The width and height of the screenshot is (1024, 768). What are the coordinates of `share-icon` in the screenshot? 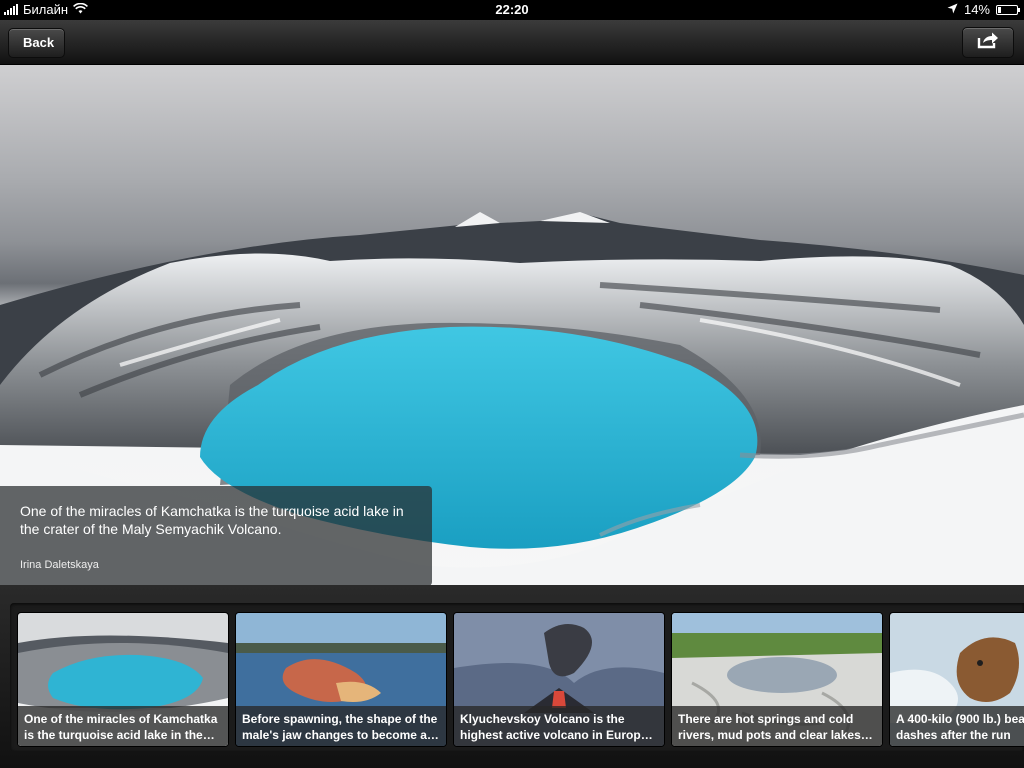 It's located at (988, 42).